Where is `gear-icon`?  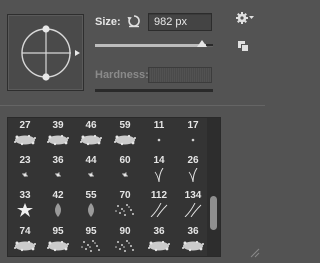 gear-icon is located at coordinates (246, 18).